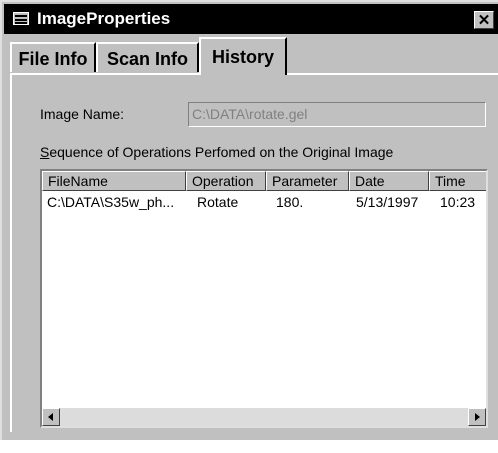 This screenshot has height=453, width=498. What do you see at coordinates (337, 114) in the screenshot?
I see `image-name-field: C:\DATA\rotate.gel` at bounding box center [337, 114].